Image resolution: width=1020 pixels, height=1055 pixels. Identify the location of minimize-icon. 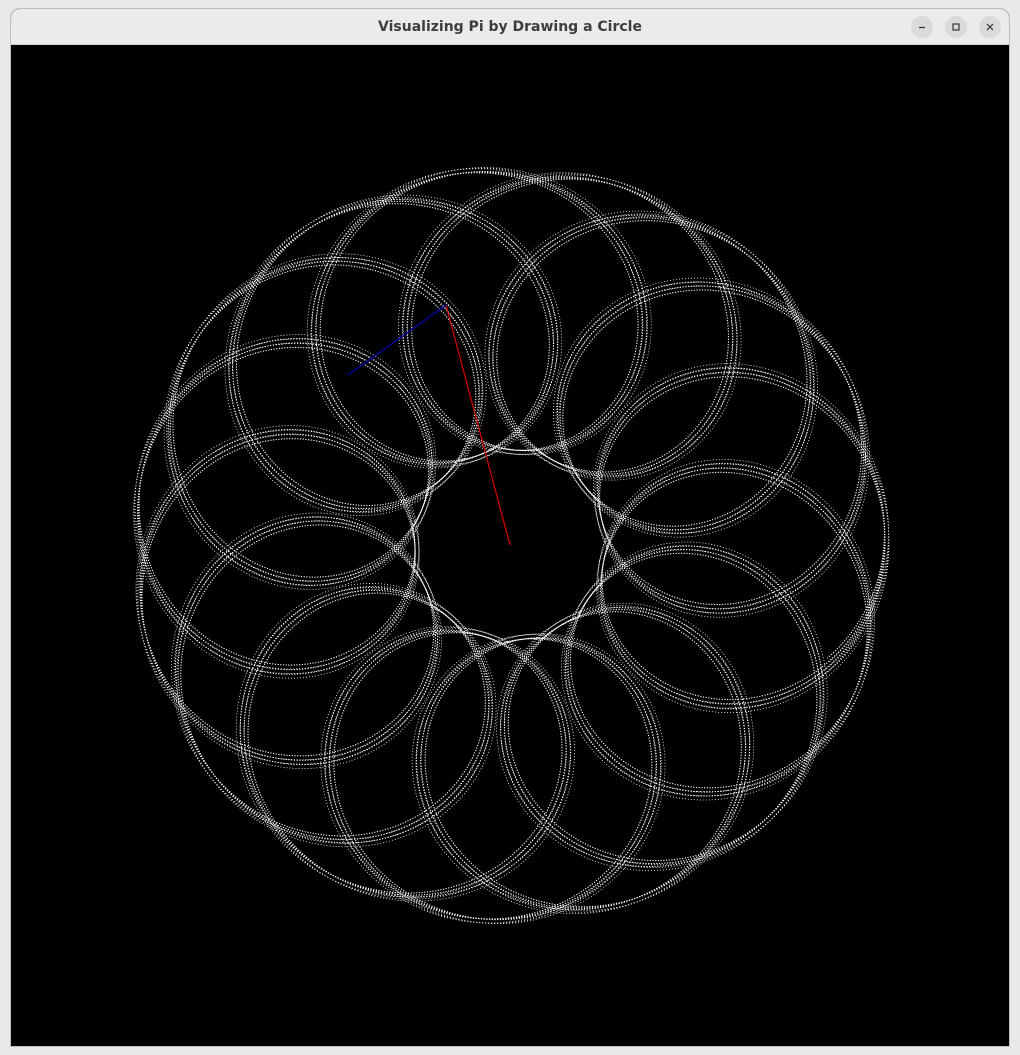
(922, 27).